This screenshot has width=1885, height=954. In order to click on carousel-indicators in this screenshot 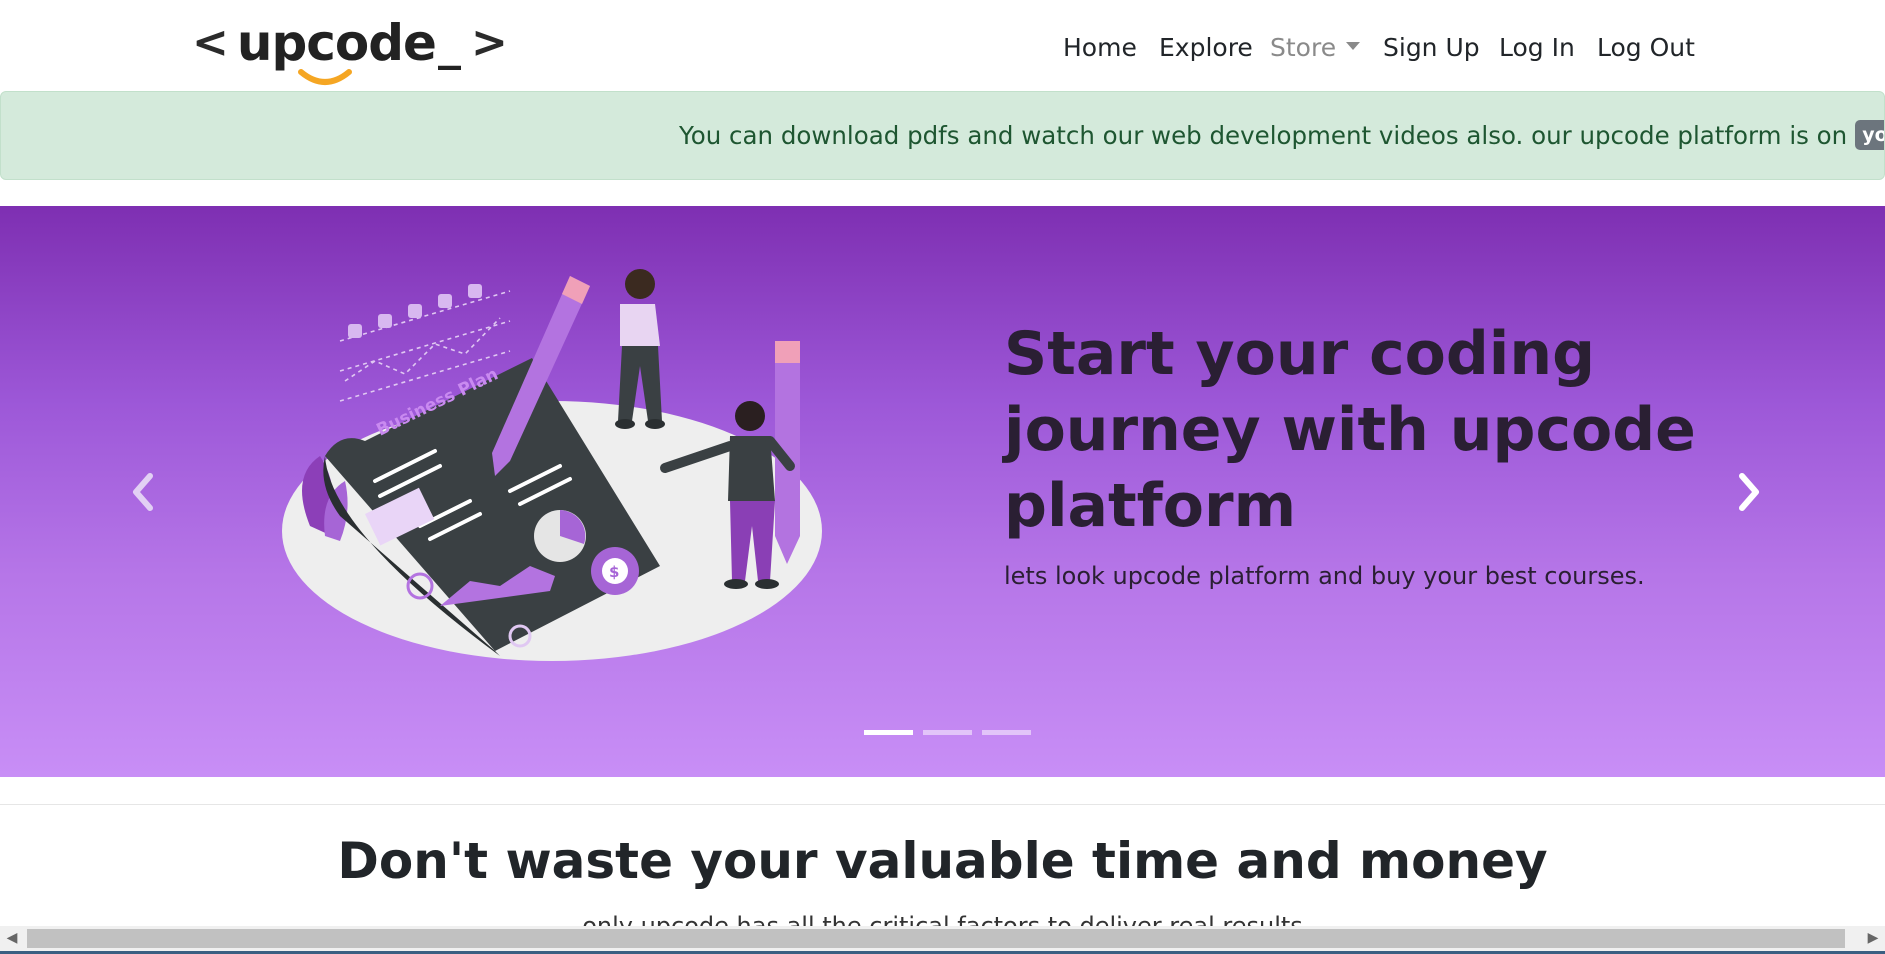, I will do `click(947, 732)`.